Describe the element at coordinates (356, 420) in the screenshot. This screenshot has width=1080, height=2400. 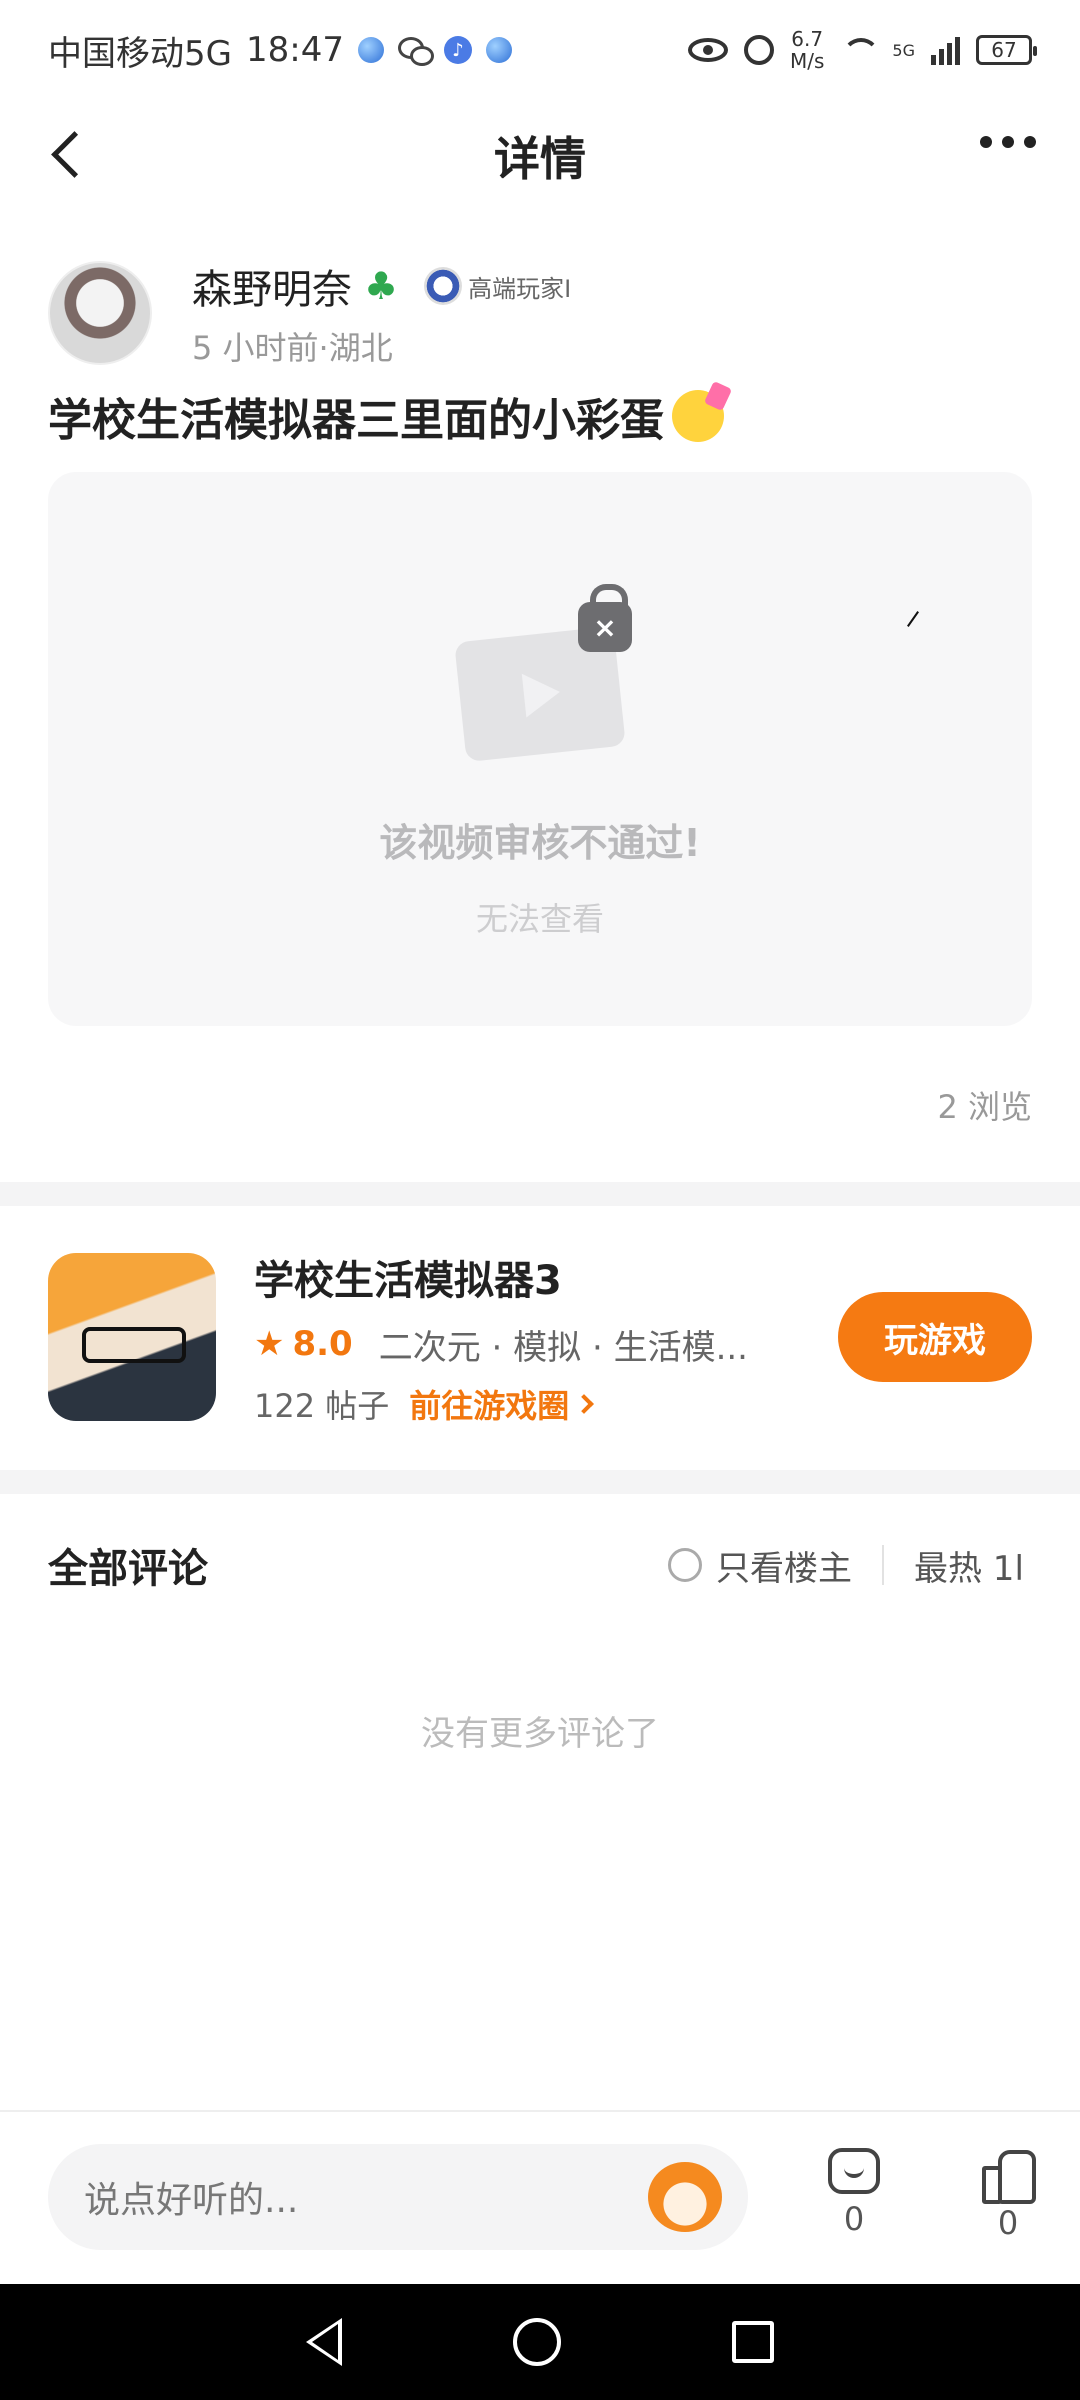
I see `post-title: 学校生活模拟器三里面的小彩蛋` at that location.